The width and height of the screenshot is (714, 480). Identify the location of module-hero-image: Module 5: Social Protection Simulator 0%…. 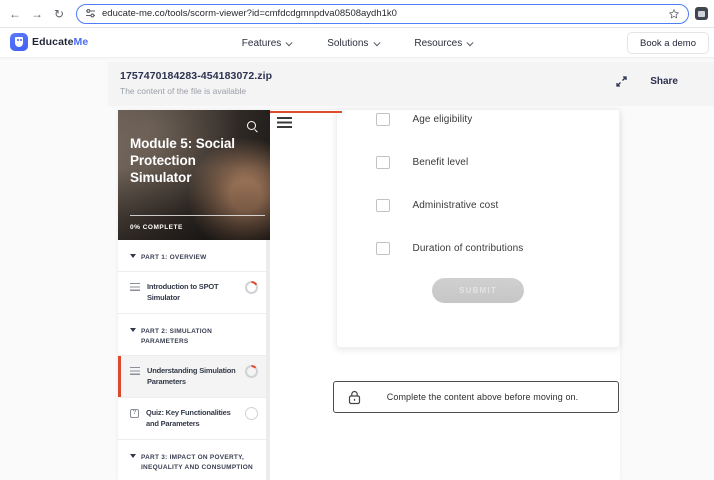
(194, 175).